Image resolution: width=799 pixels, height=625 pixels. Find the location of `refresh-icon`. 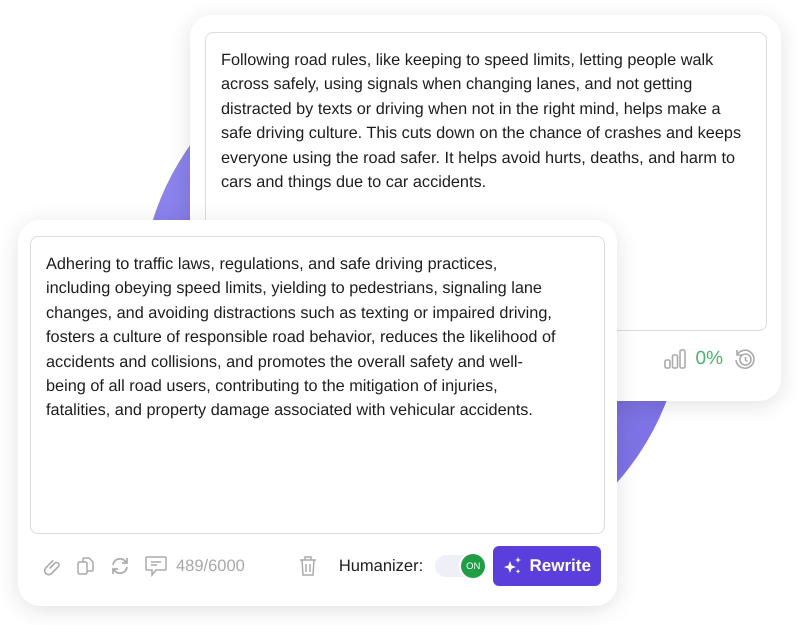

refresh-icon is located at coordinates (120, 566).